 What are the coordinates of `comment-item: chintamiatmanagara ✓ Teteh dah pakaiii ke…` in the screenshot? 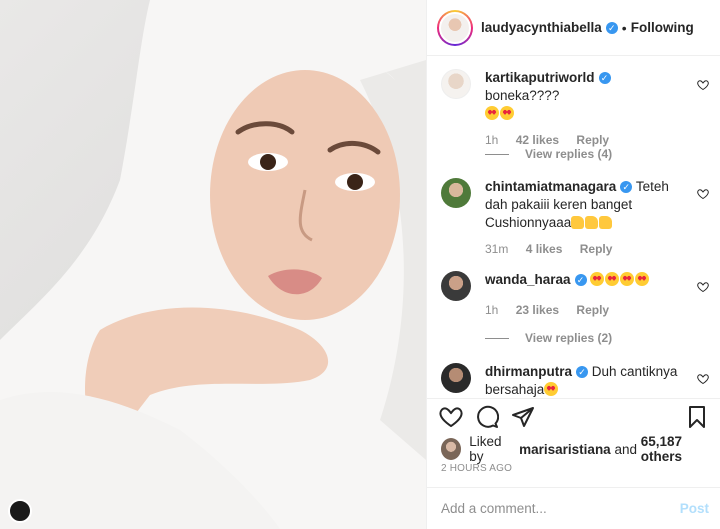 It's located at (575, 217).